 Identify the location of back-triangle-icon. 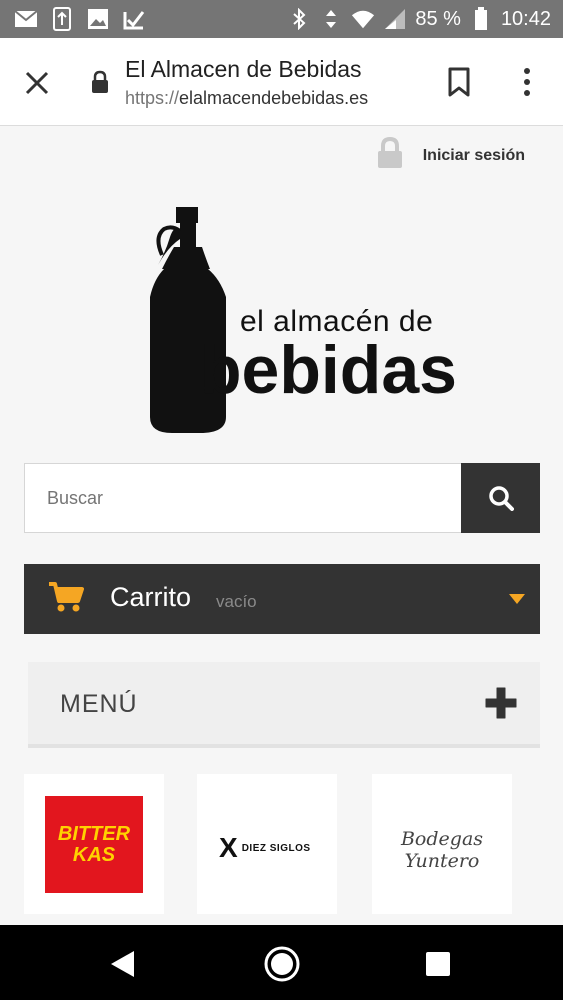
(122, 964).